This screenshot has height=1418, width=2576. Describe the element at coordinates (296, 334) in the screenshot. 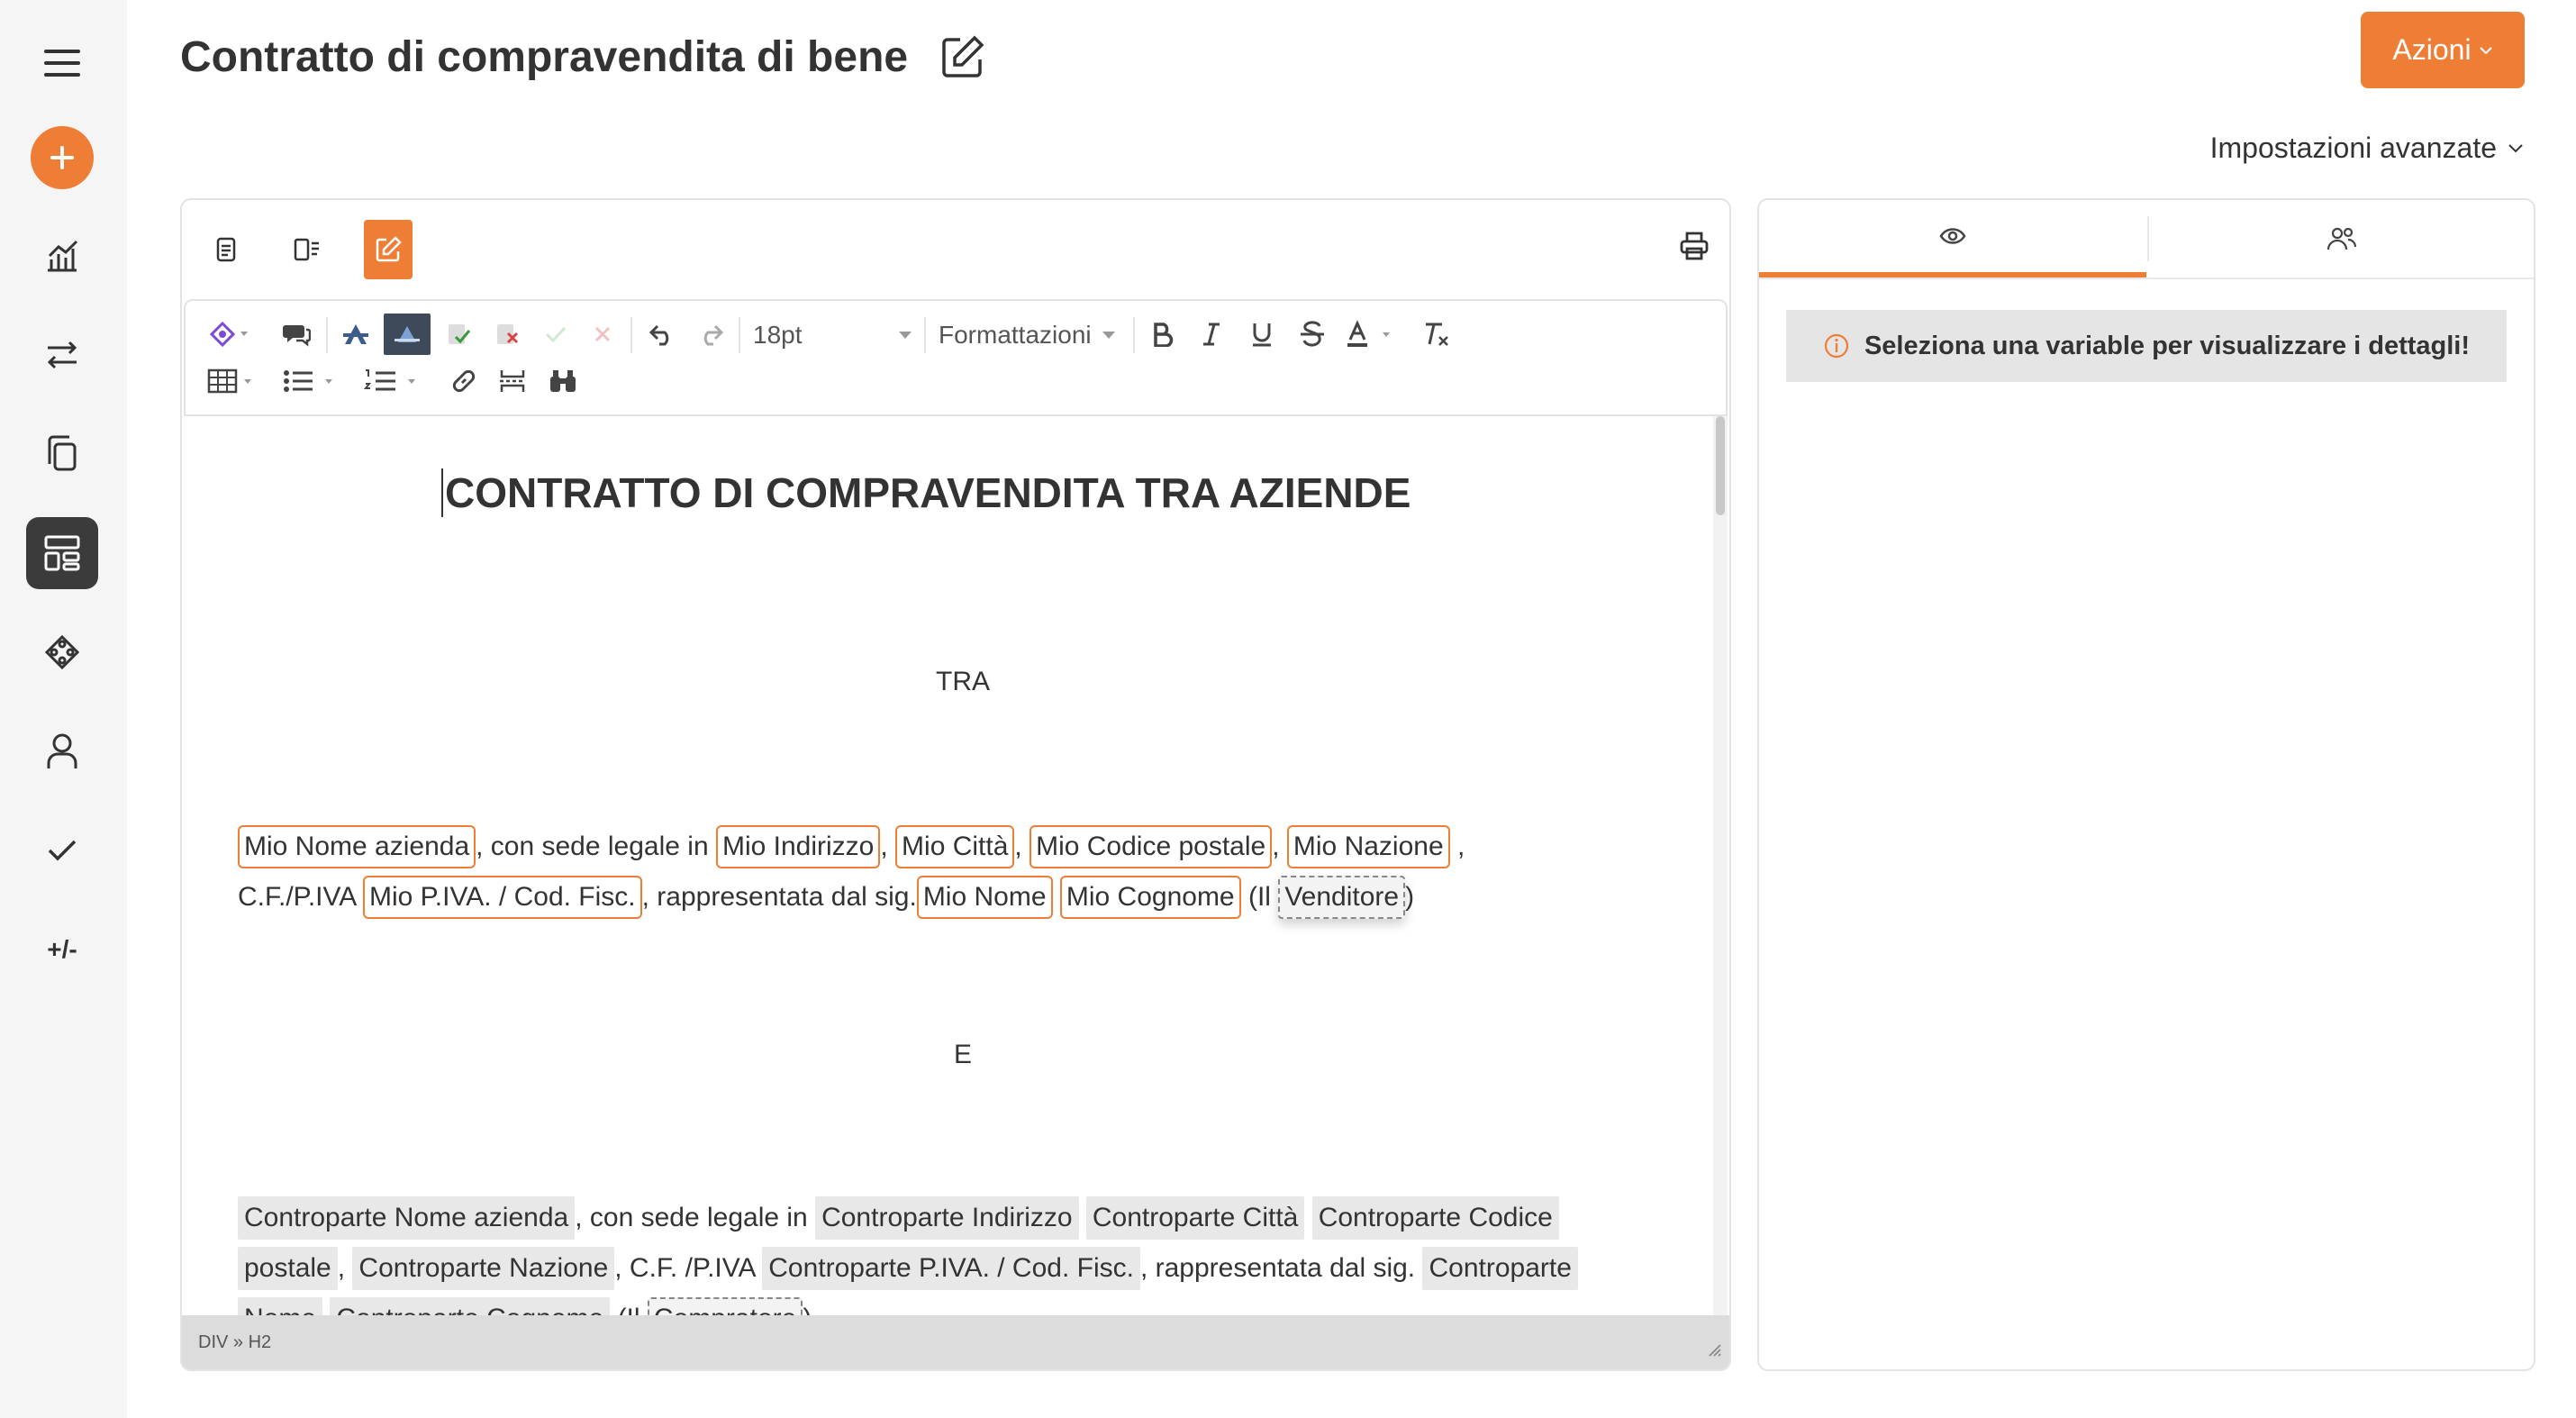

I see `comment-icon` at that location.